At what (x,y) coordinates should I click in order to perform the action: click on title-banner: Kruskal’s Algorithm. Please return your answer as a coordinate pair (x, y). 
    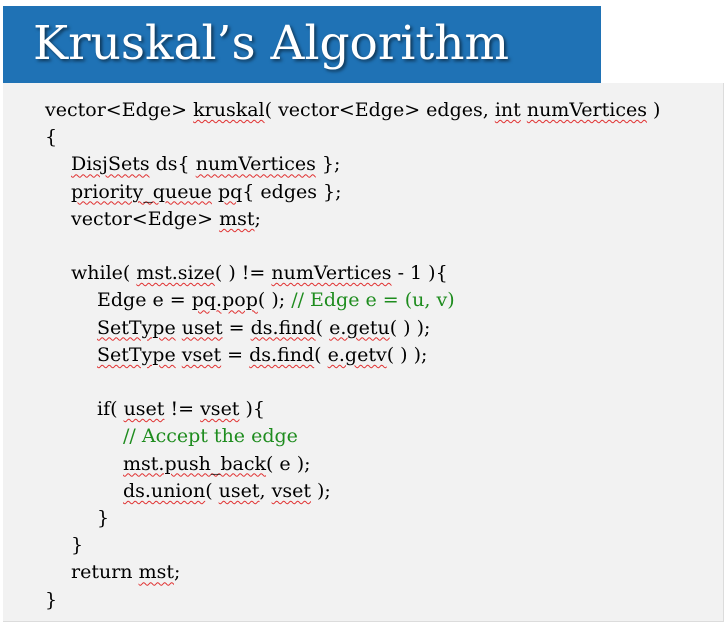
    Looking at the image, I should click on (302, 44).